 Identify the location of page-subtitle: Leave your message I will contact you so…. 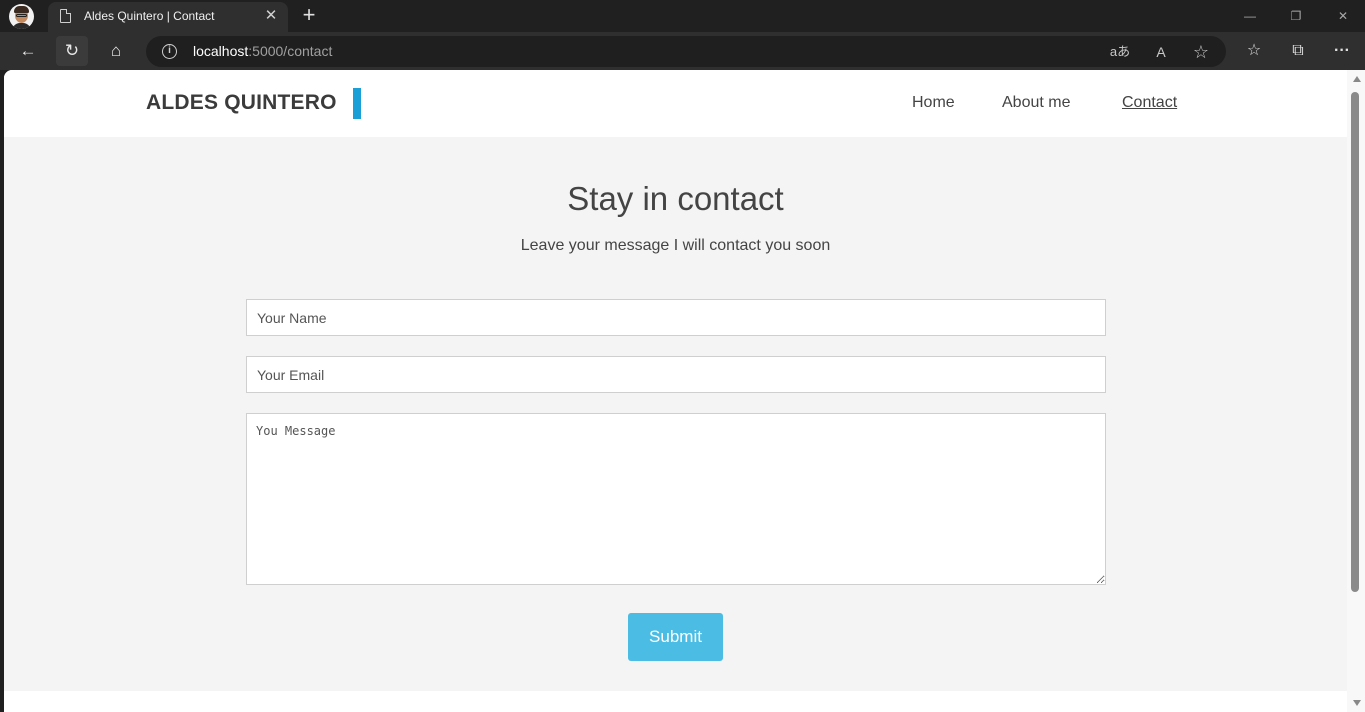
(675, 245).